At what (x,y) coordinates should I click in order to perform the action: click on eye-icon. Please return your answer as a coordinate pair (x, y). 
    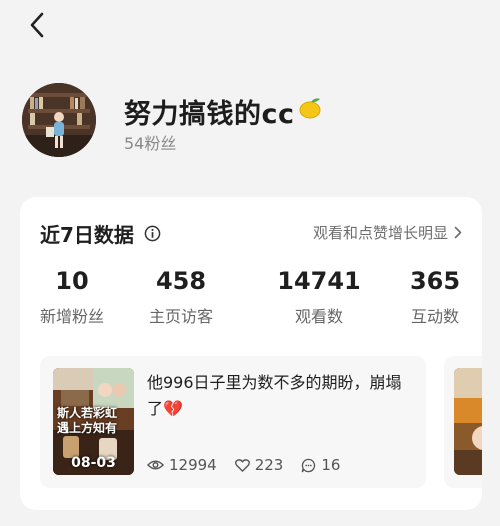
    Looking at the image, I should click on (155, 465).